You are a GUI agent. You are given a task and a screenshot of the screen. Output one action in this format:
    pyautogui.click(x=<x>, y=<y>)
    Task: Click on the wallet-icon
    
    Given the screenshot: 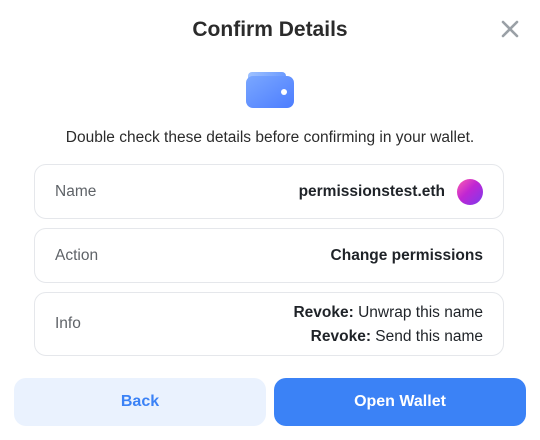 What is the action you would take?
    pyautogui.click(x=270, y=89)
    